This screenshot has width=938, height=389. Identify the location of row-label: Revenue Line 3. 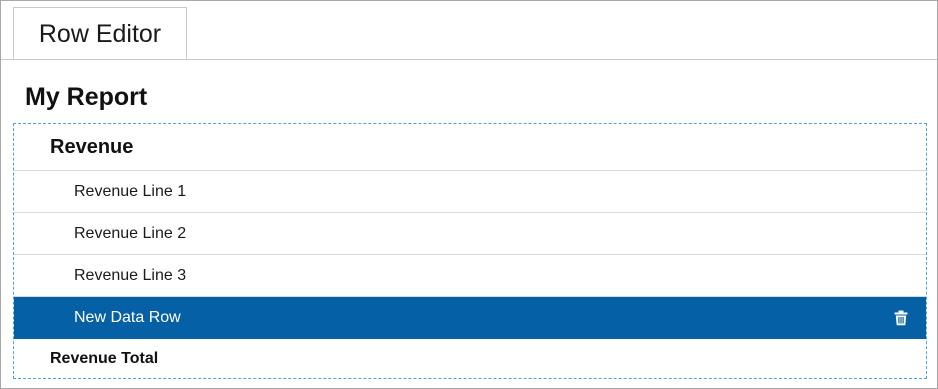
(130, 275).